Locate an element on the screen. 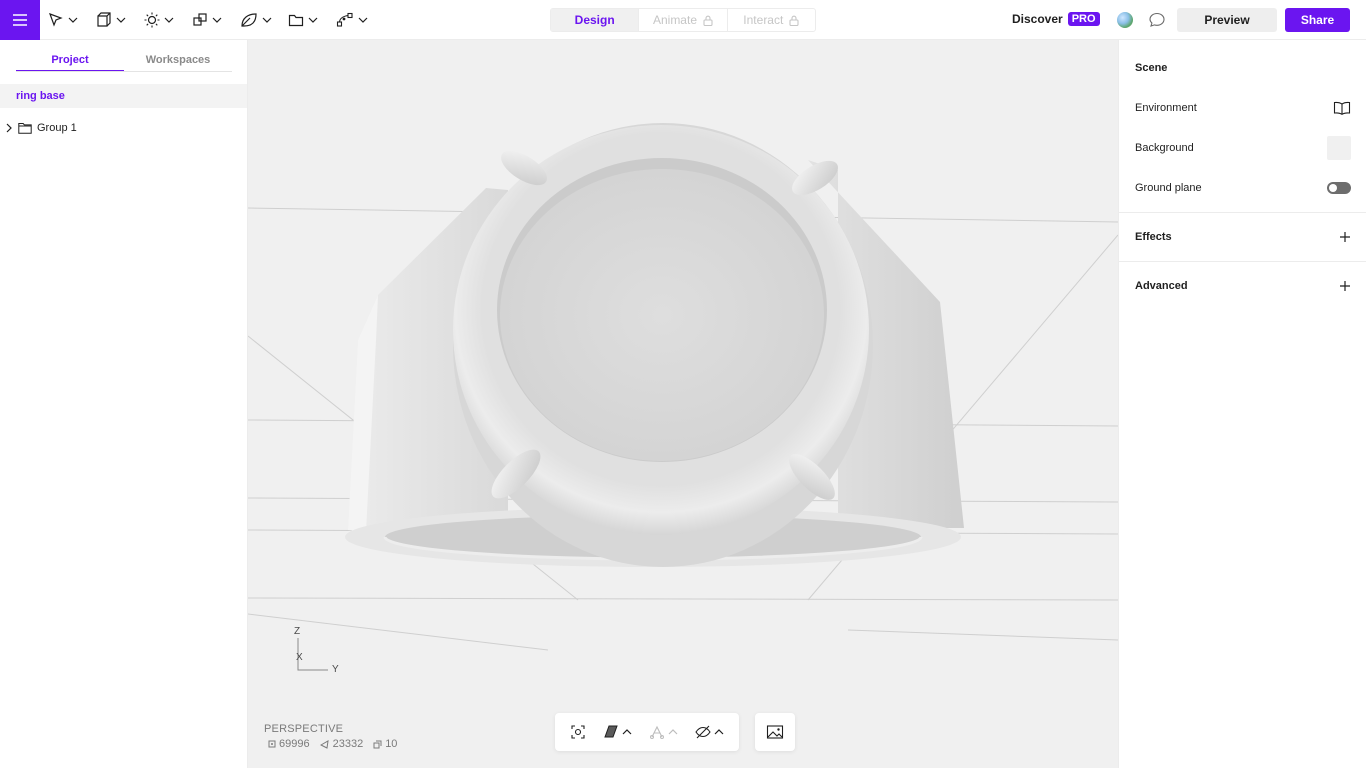 The height and width of the screenshot is (768, 1366). snap-button is located at coordinates (663, 732).